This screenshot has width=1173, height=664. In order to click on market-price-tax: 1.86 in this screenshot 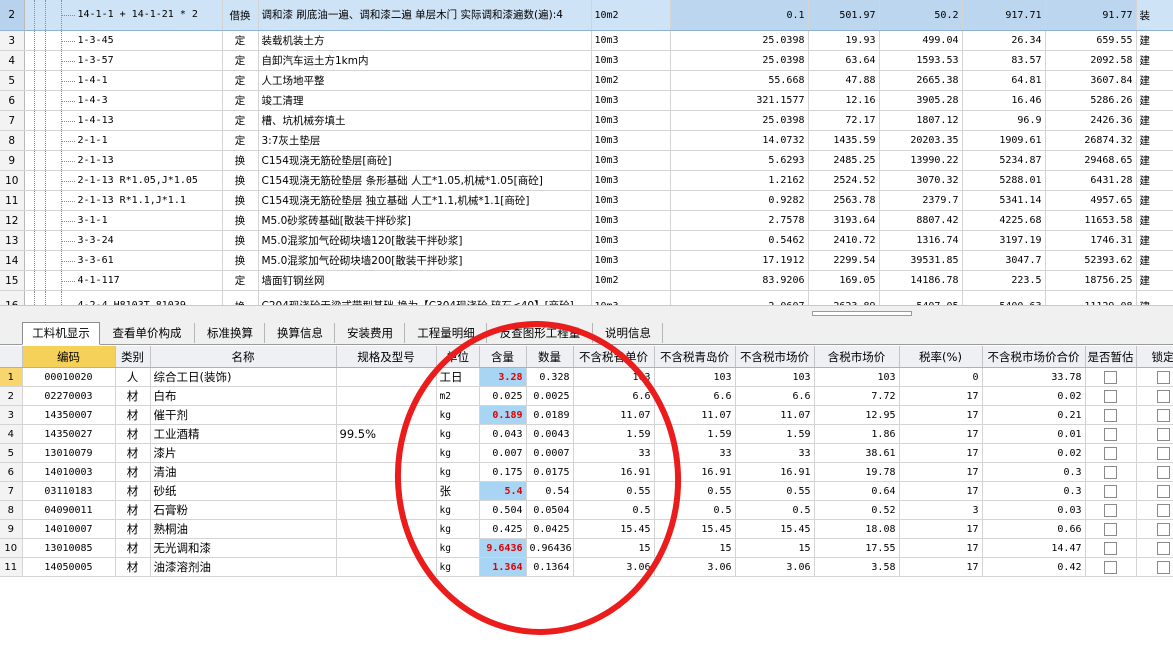, I will do `click(857, 434)`.